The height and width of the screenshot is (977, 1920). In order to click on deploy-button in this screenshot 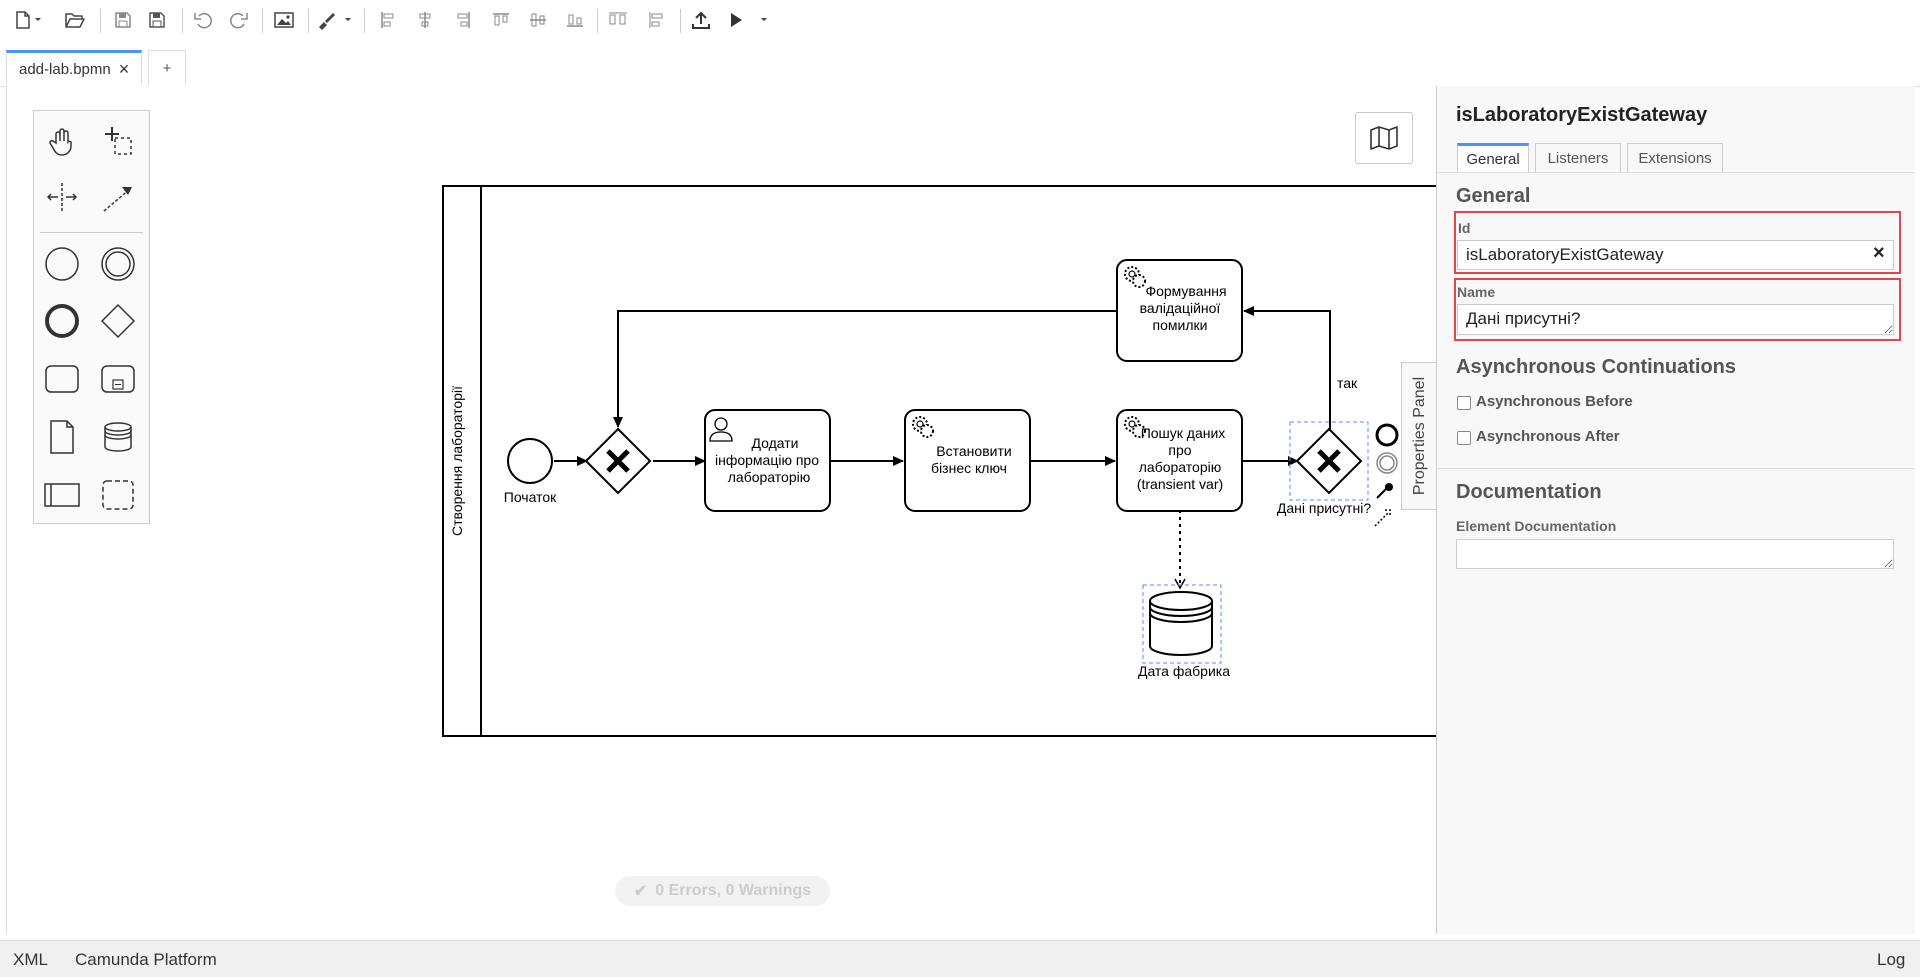, I will do `click(701, 20)`.